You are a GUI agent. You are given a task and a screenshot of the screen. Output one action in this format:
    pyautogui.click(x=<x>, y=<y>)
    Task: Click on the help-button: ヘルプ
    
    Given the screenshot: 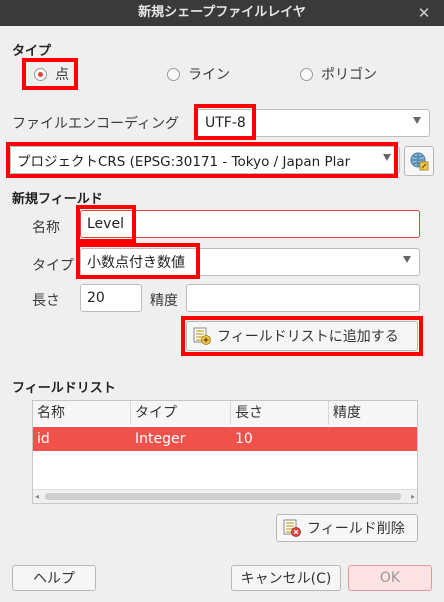 What is the action you would take?
    pyautogui.click(x=54, y=578)
    